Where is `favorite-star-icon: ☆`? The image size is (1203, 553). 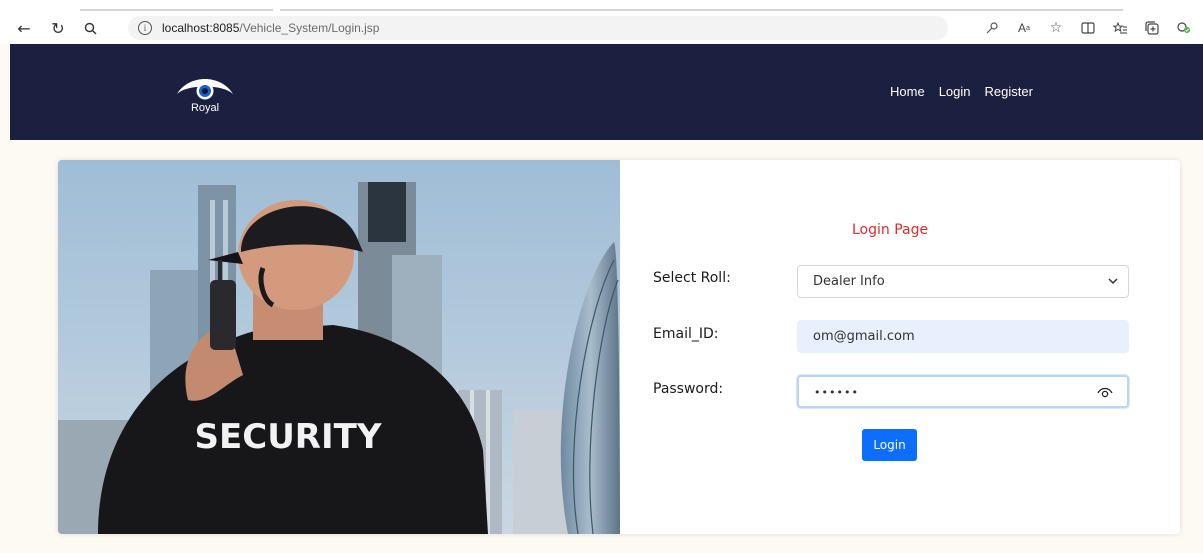 favorite-star-icon: ☆ is located at coordinates (1056, 28).